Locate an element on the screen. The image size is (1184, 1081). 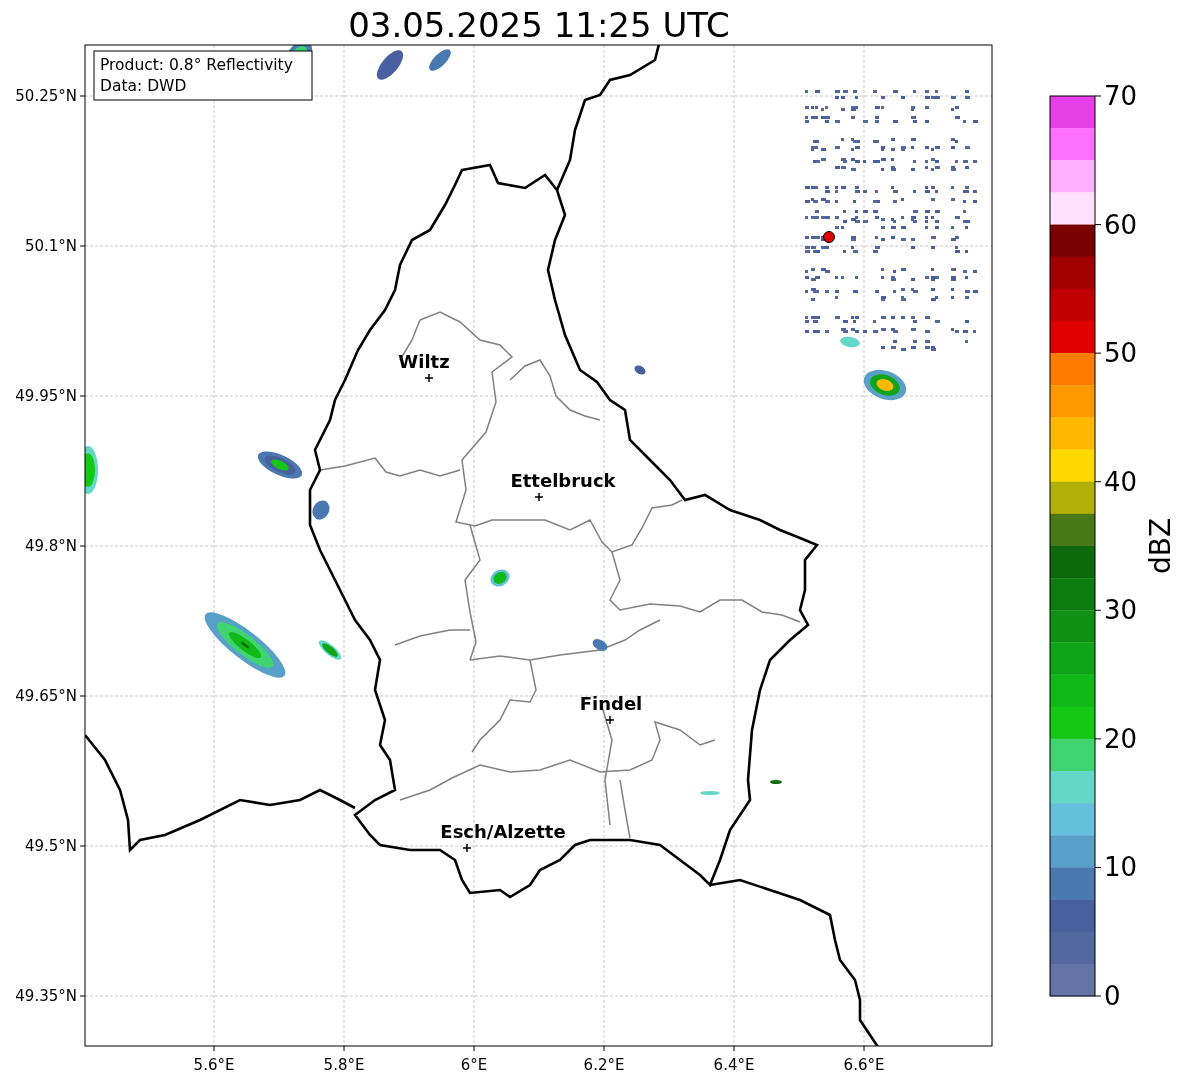
axis-tick-label: 49.35°N is located at coordinates (46, 996).